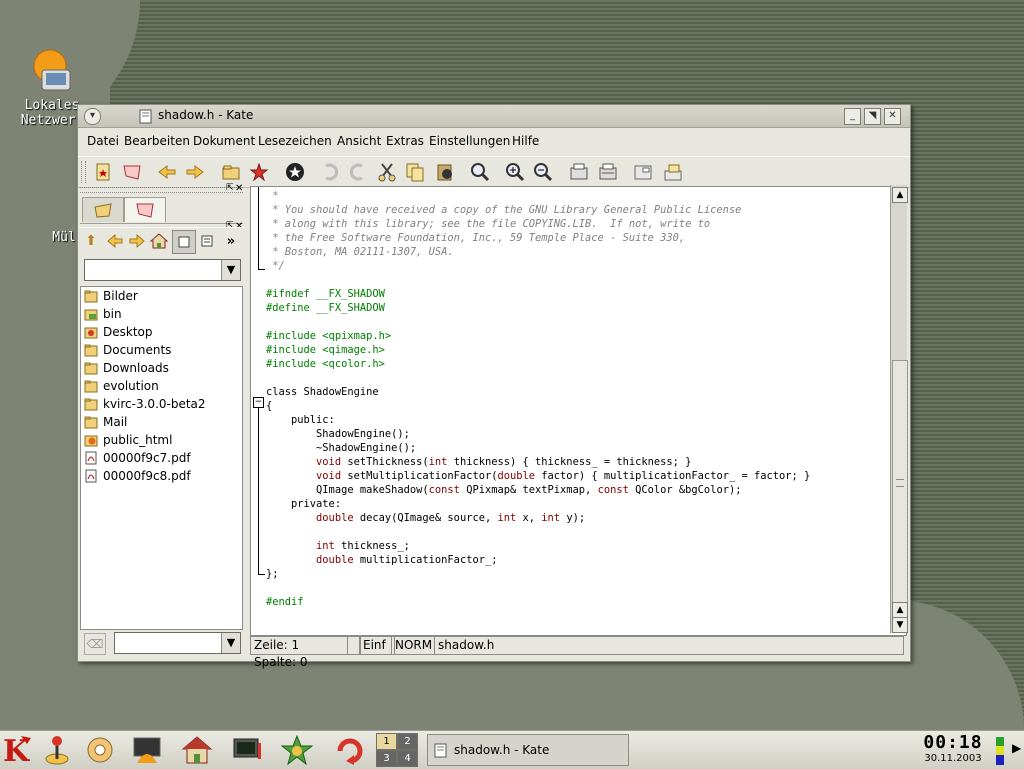 This screenshot has width=1024, height=769. Describe the element at coordinates (224, 141) in the screenshot. I see `menu-dokument: Dokument` at that location.